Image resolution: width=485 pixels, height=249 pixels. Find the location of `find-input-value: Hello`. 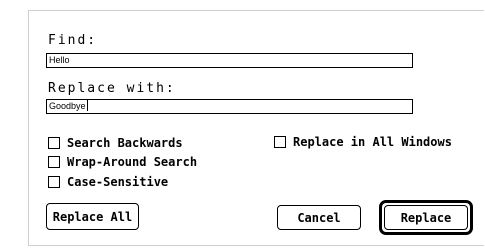

find-input-value: Hello is located at coordinates (59, 60).